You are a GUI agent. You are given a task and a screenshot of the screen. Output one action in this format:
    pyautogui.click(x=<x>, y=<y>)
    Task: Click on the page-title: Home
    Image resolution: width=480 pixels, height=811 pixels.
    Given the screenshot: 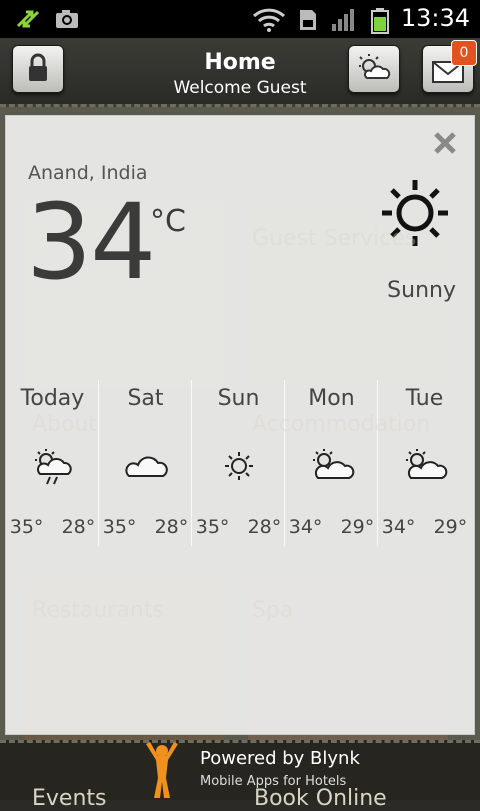 What is the action you would take?
    pyautogui.click(x=240, y=62)
    